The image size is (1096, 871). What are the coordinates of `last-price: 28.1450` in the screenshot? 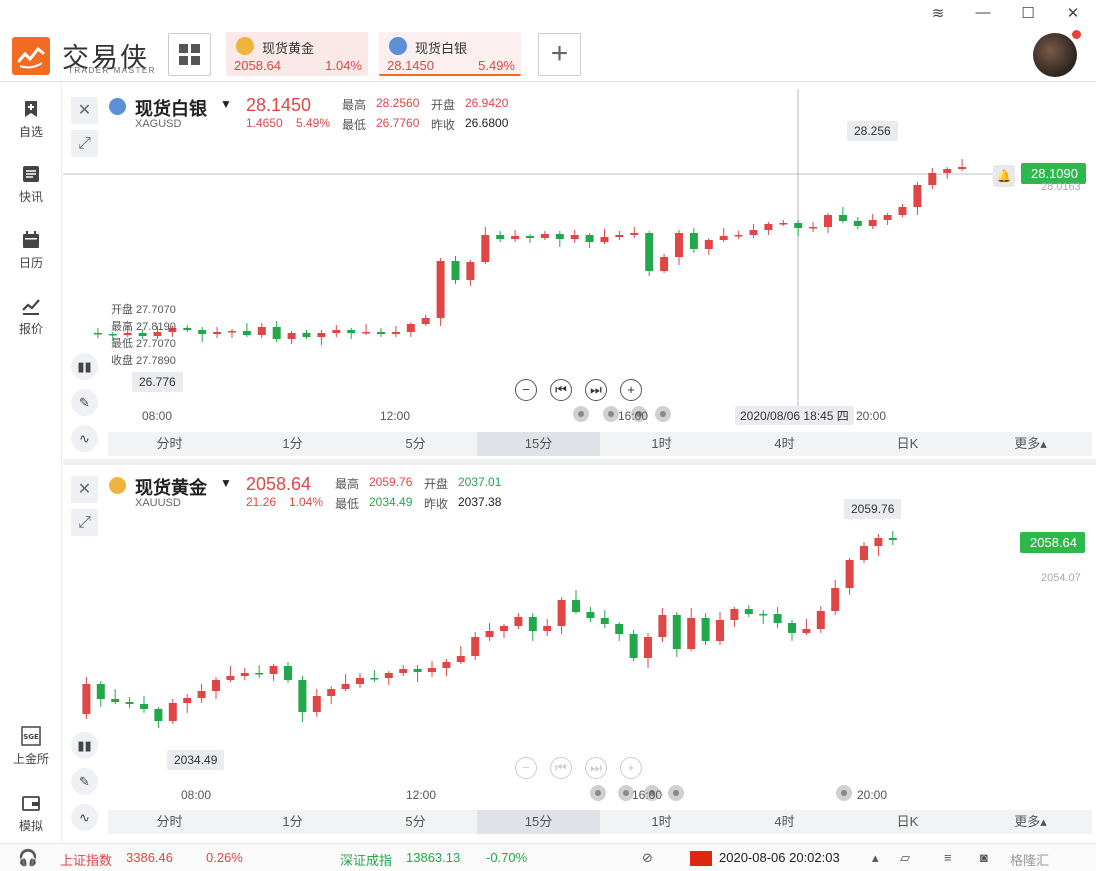 It's located at (279, 105).